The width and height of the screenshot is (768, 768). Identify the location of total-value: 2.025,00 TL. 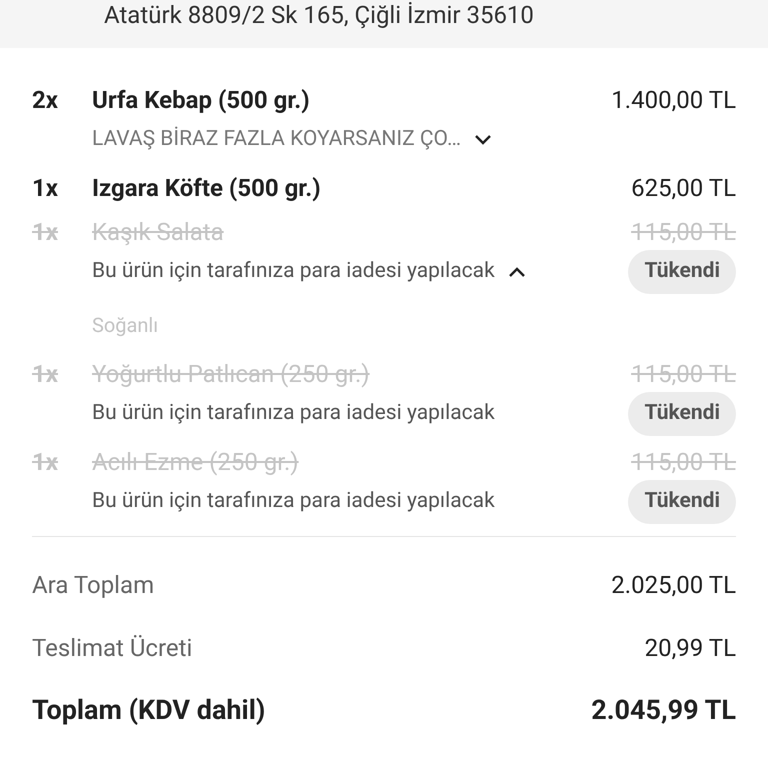
(673, 585).